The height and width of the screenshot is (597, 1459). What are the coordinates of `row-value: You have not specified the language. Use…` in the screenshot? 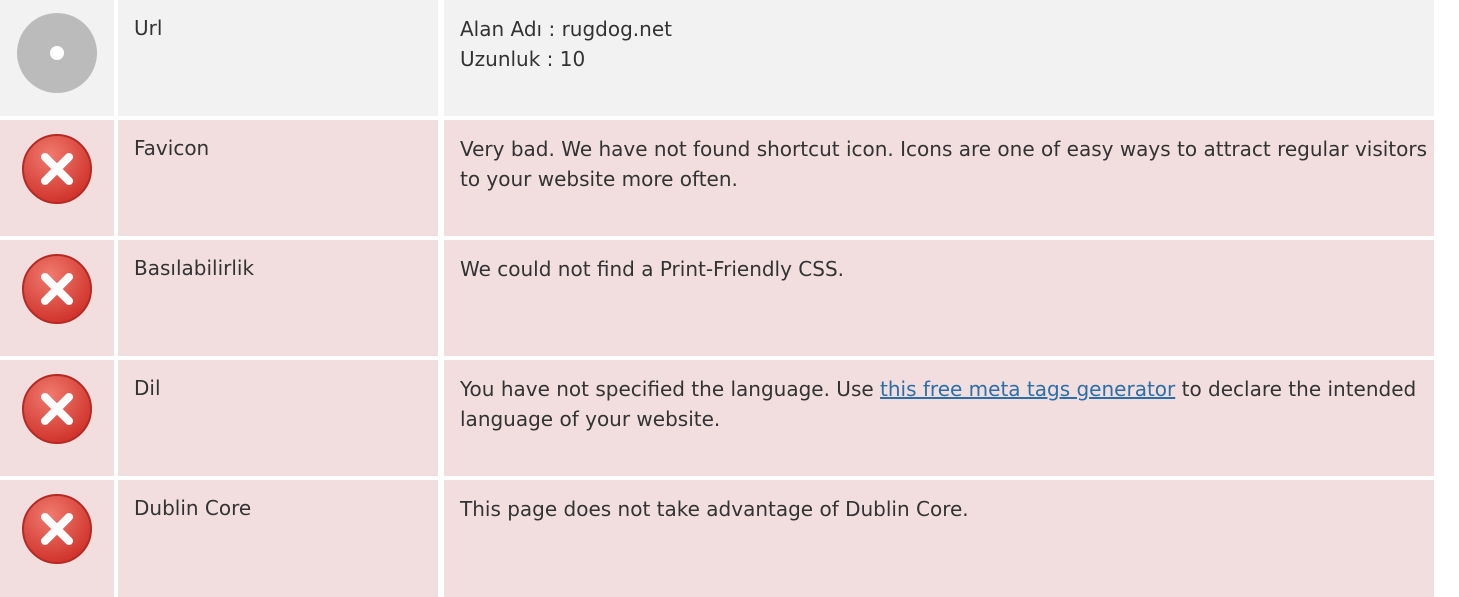 It's located at (939, 418).